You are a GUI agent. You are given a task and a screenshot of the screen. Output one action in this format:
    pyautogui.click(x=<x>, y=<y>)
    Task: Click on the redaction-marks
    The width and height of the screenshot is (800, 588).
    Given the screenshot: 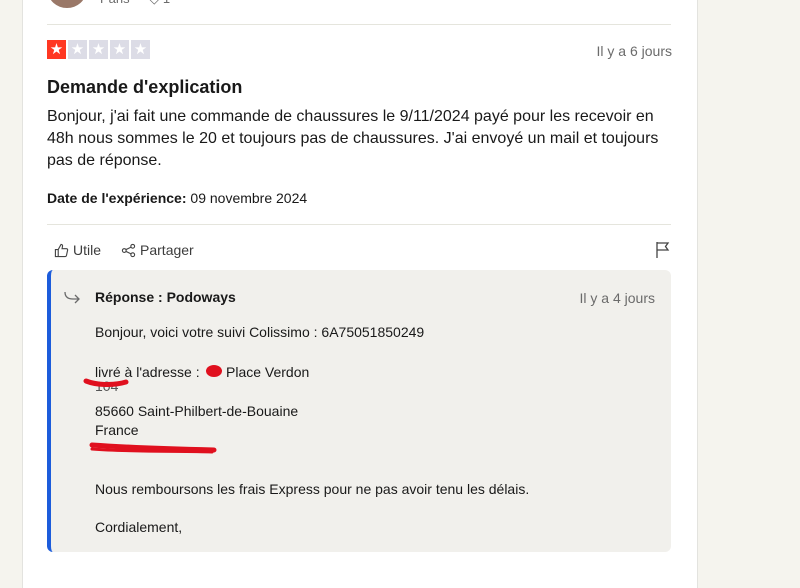 What is the action you would take?
    pyautogui.click(x=152, y=409)
    